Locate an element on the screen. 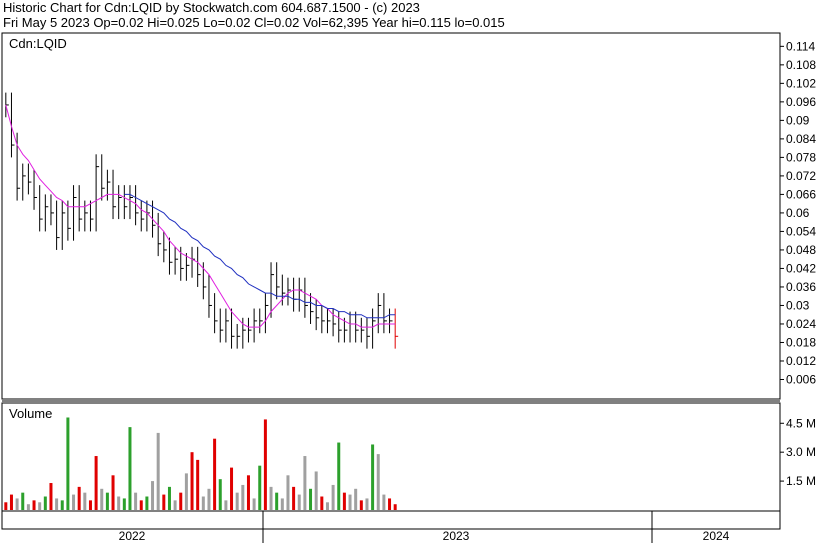  price-tick-label: 0.114 is located at coordinates (800, 46).